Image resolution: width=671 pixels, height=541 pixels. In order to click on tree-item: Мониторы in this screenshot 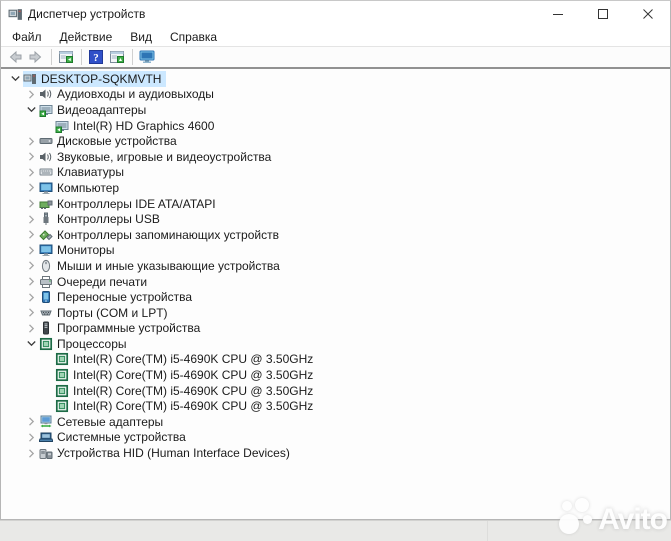, I will do `click(335, 251)`.